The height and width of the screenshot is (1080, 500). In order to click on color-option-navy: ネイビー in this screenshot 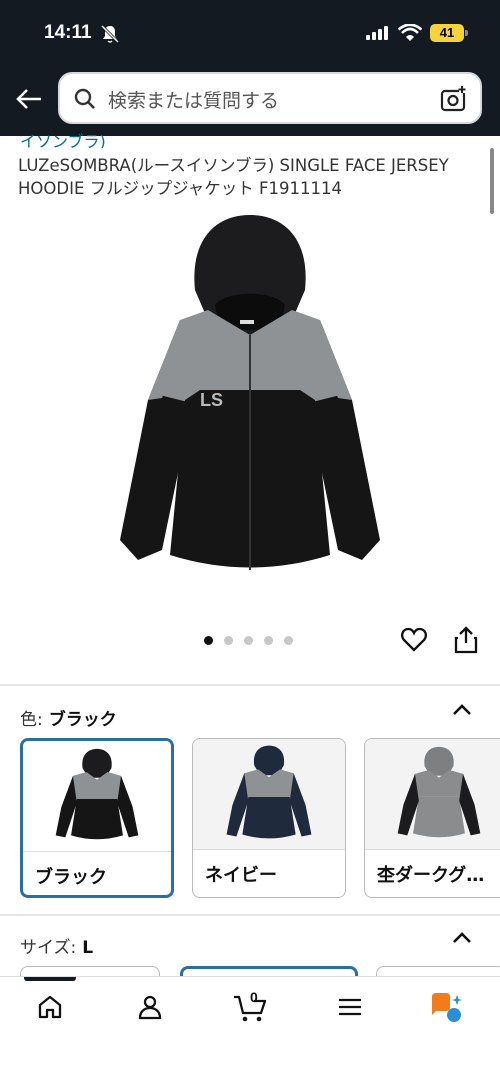, I will do `click(269, 818)`.